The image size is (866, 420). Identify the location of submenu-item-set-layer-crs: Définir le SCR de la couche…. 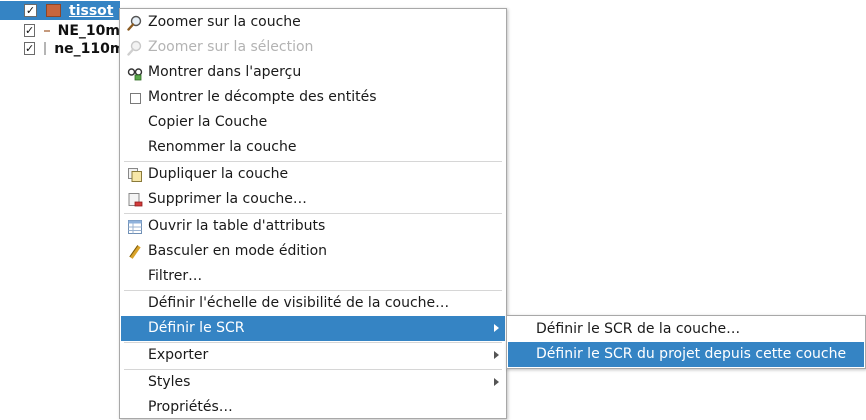
(686, 329).